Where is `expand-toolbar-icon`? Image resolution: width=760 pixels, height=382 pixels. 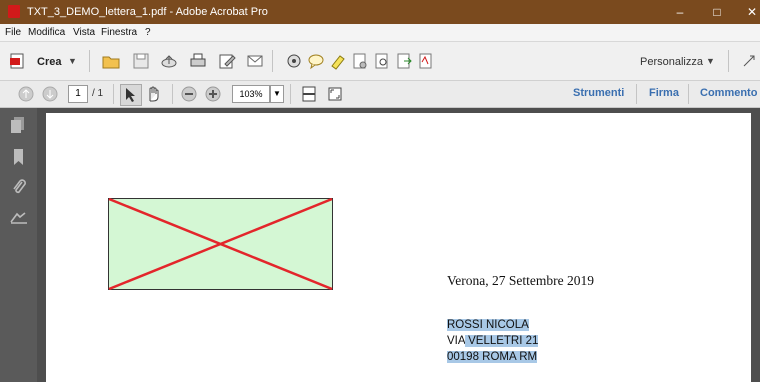
expand-toolbar-icon is located at coordinates (749, 61).